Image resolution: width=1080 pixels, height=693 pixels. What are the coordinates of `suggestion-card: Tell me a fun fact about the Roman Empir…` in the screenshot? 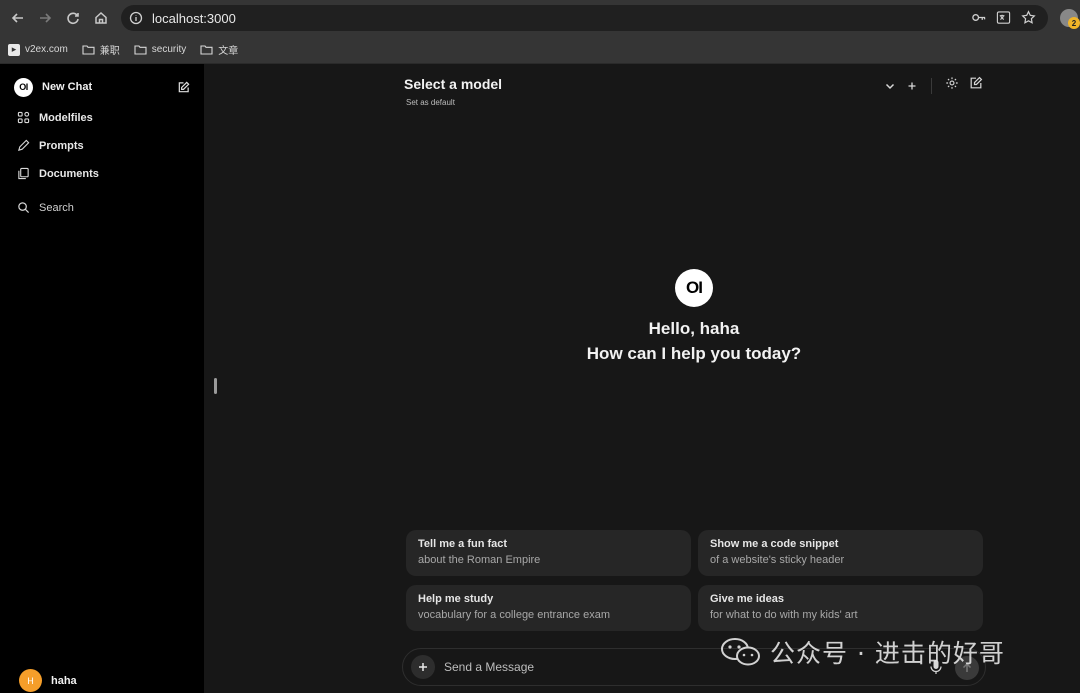 It's located at (548, 553).